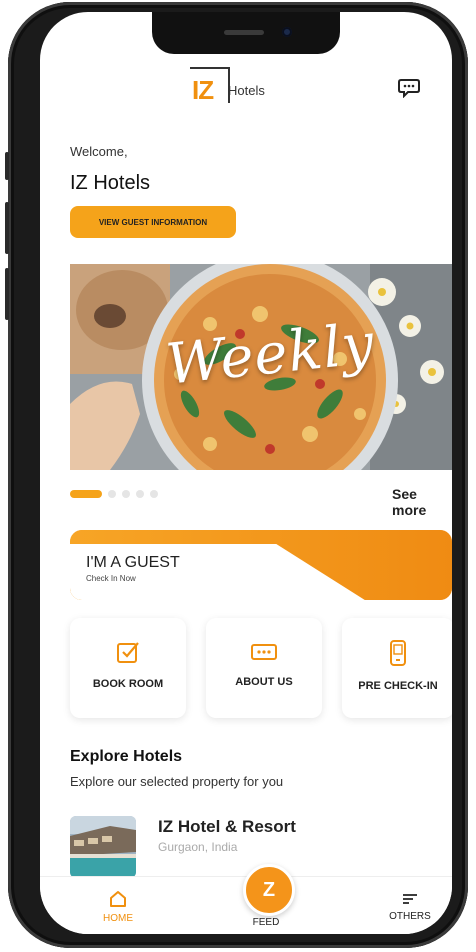 This screenshot has width=476, height=952. I want to click on front-camera, so click(287, 32).